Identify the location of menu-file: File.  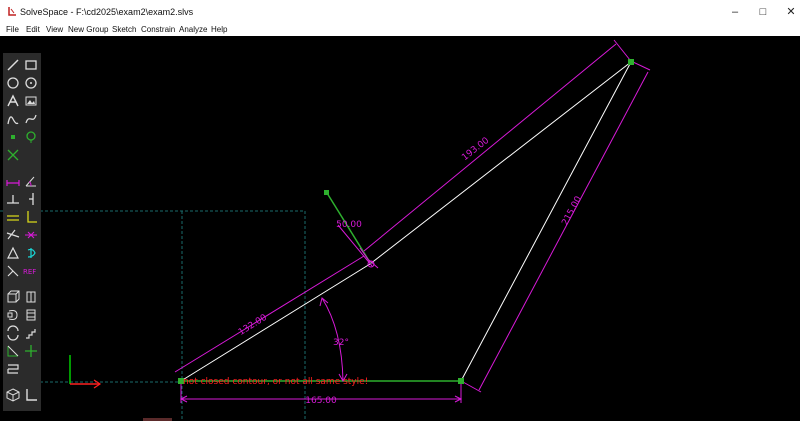
(12, 29).